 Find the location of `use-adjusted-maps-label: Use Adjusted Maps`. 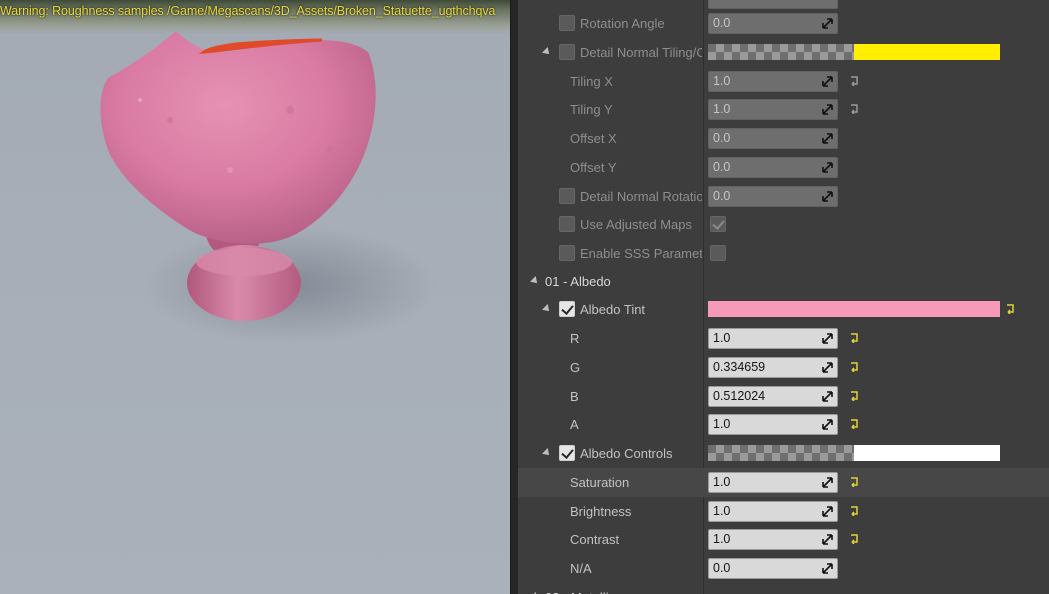

use-adjusted-maps-label: Use Adjusted Maps is located at coordinates (636, 224).